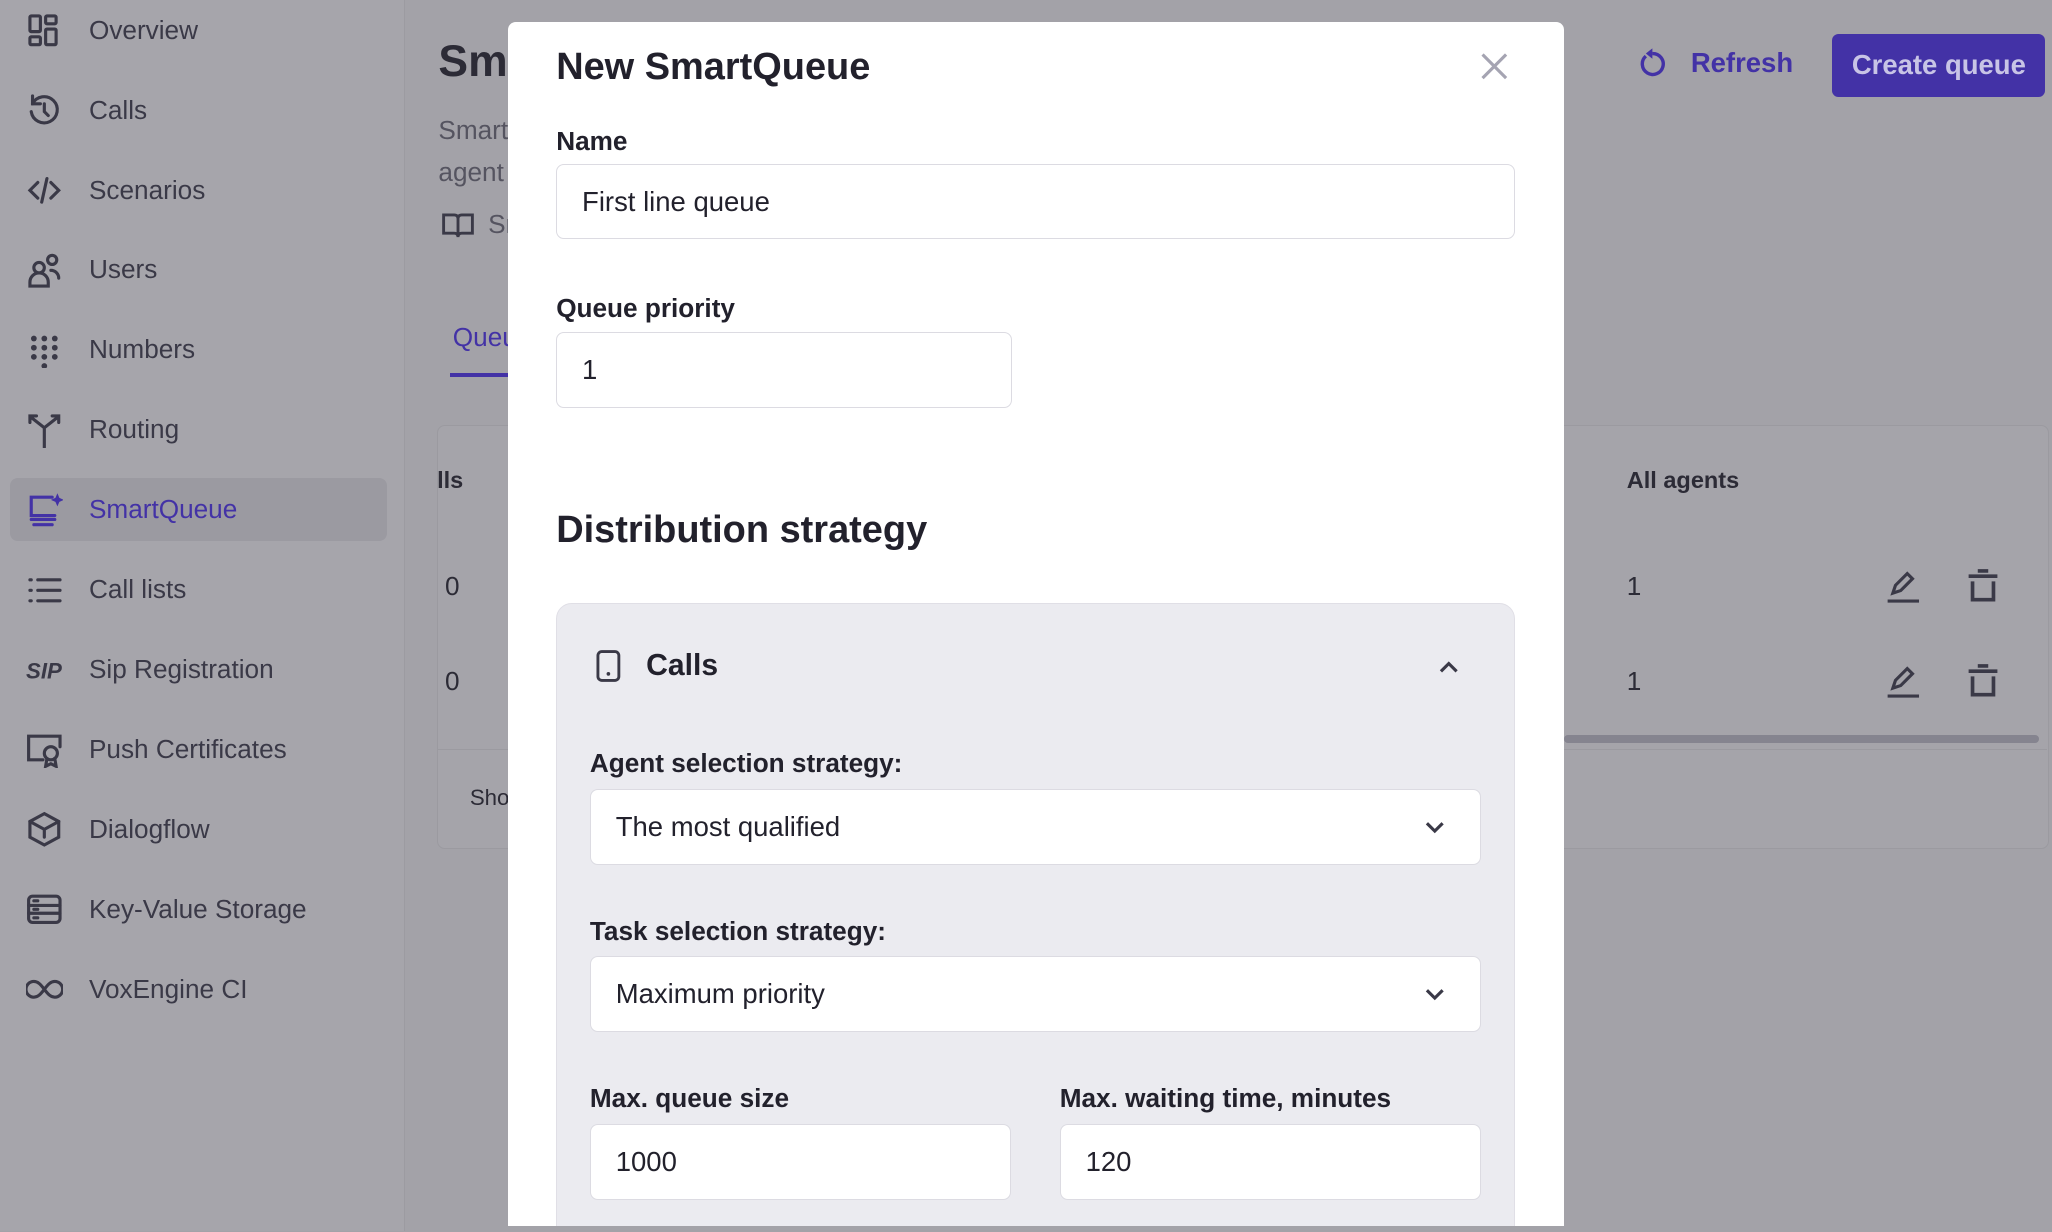 Image resolution: width=2052 pixels, height=1232 pixels. What do you see at coordinates (1270, 1161) in the screenshot?
I see `max-waiting-time-input: 120` at bounding box center [1270, 1161].